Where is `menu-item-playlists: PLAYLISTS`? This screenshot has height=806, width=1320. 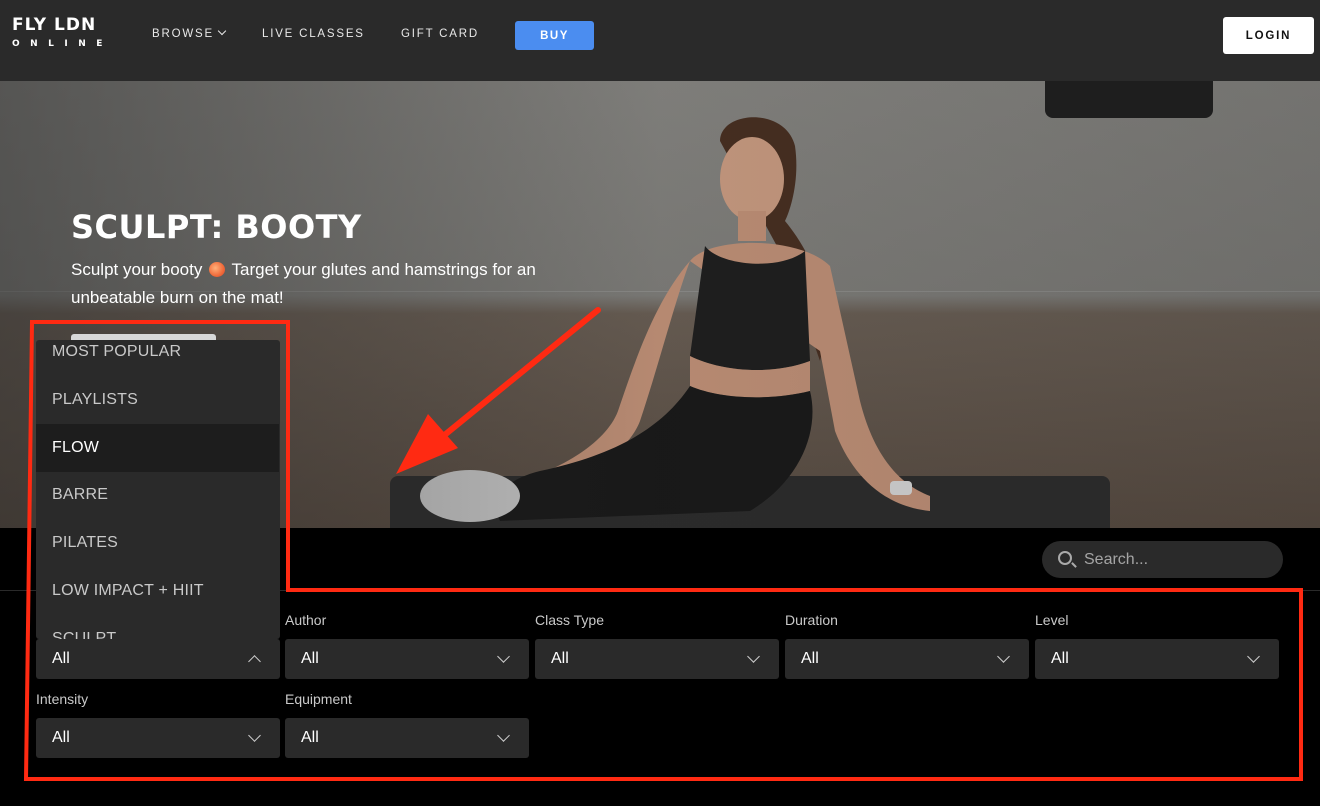
menu-item-playlists: PLAYLISTS is located at coordinates (158, 400).